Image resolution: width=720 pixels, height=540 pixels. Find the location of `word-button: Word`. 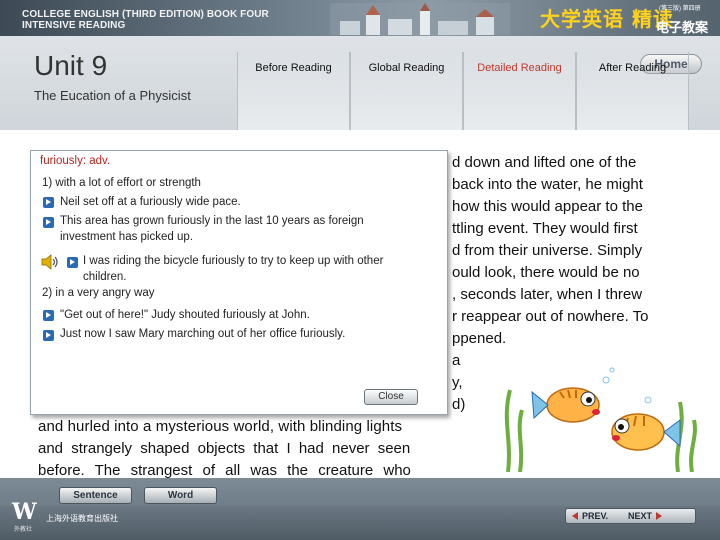

word-button: Word is located at coordinates (180, 495).